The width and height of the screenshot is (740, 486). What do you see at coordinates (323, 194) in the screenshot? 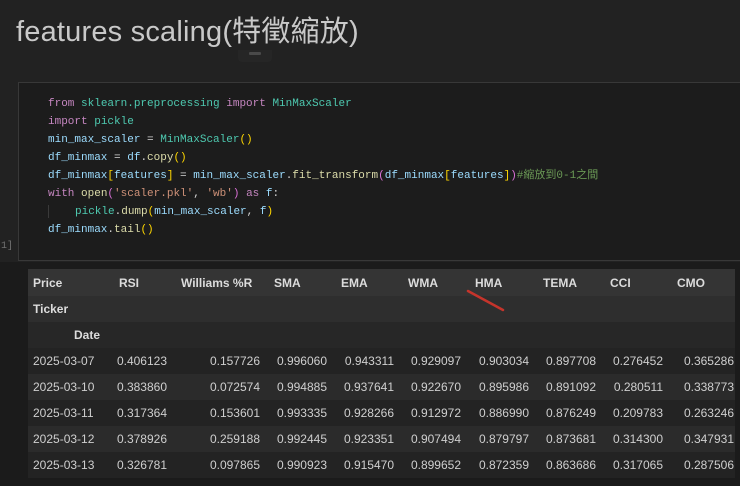
I see `code-line: with open('scaler.pkl', 'wb') as f:` at bounding box center [323, 194].